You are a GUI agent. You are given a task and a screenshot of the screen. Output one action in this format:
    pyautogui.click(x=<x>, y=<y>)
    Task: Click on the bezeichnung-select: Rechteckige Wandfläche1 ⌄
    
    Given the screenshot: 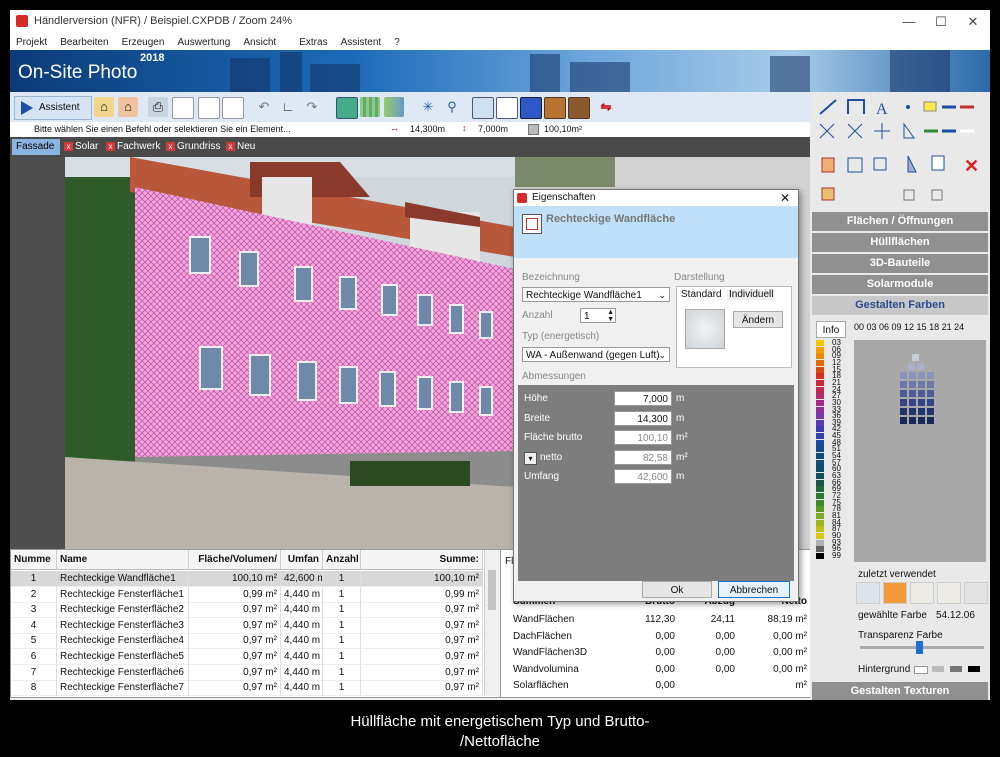 What is the action you would take?
    pyautogui.click(x=596, y=294)
    